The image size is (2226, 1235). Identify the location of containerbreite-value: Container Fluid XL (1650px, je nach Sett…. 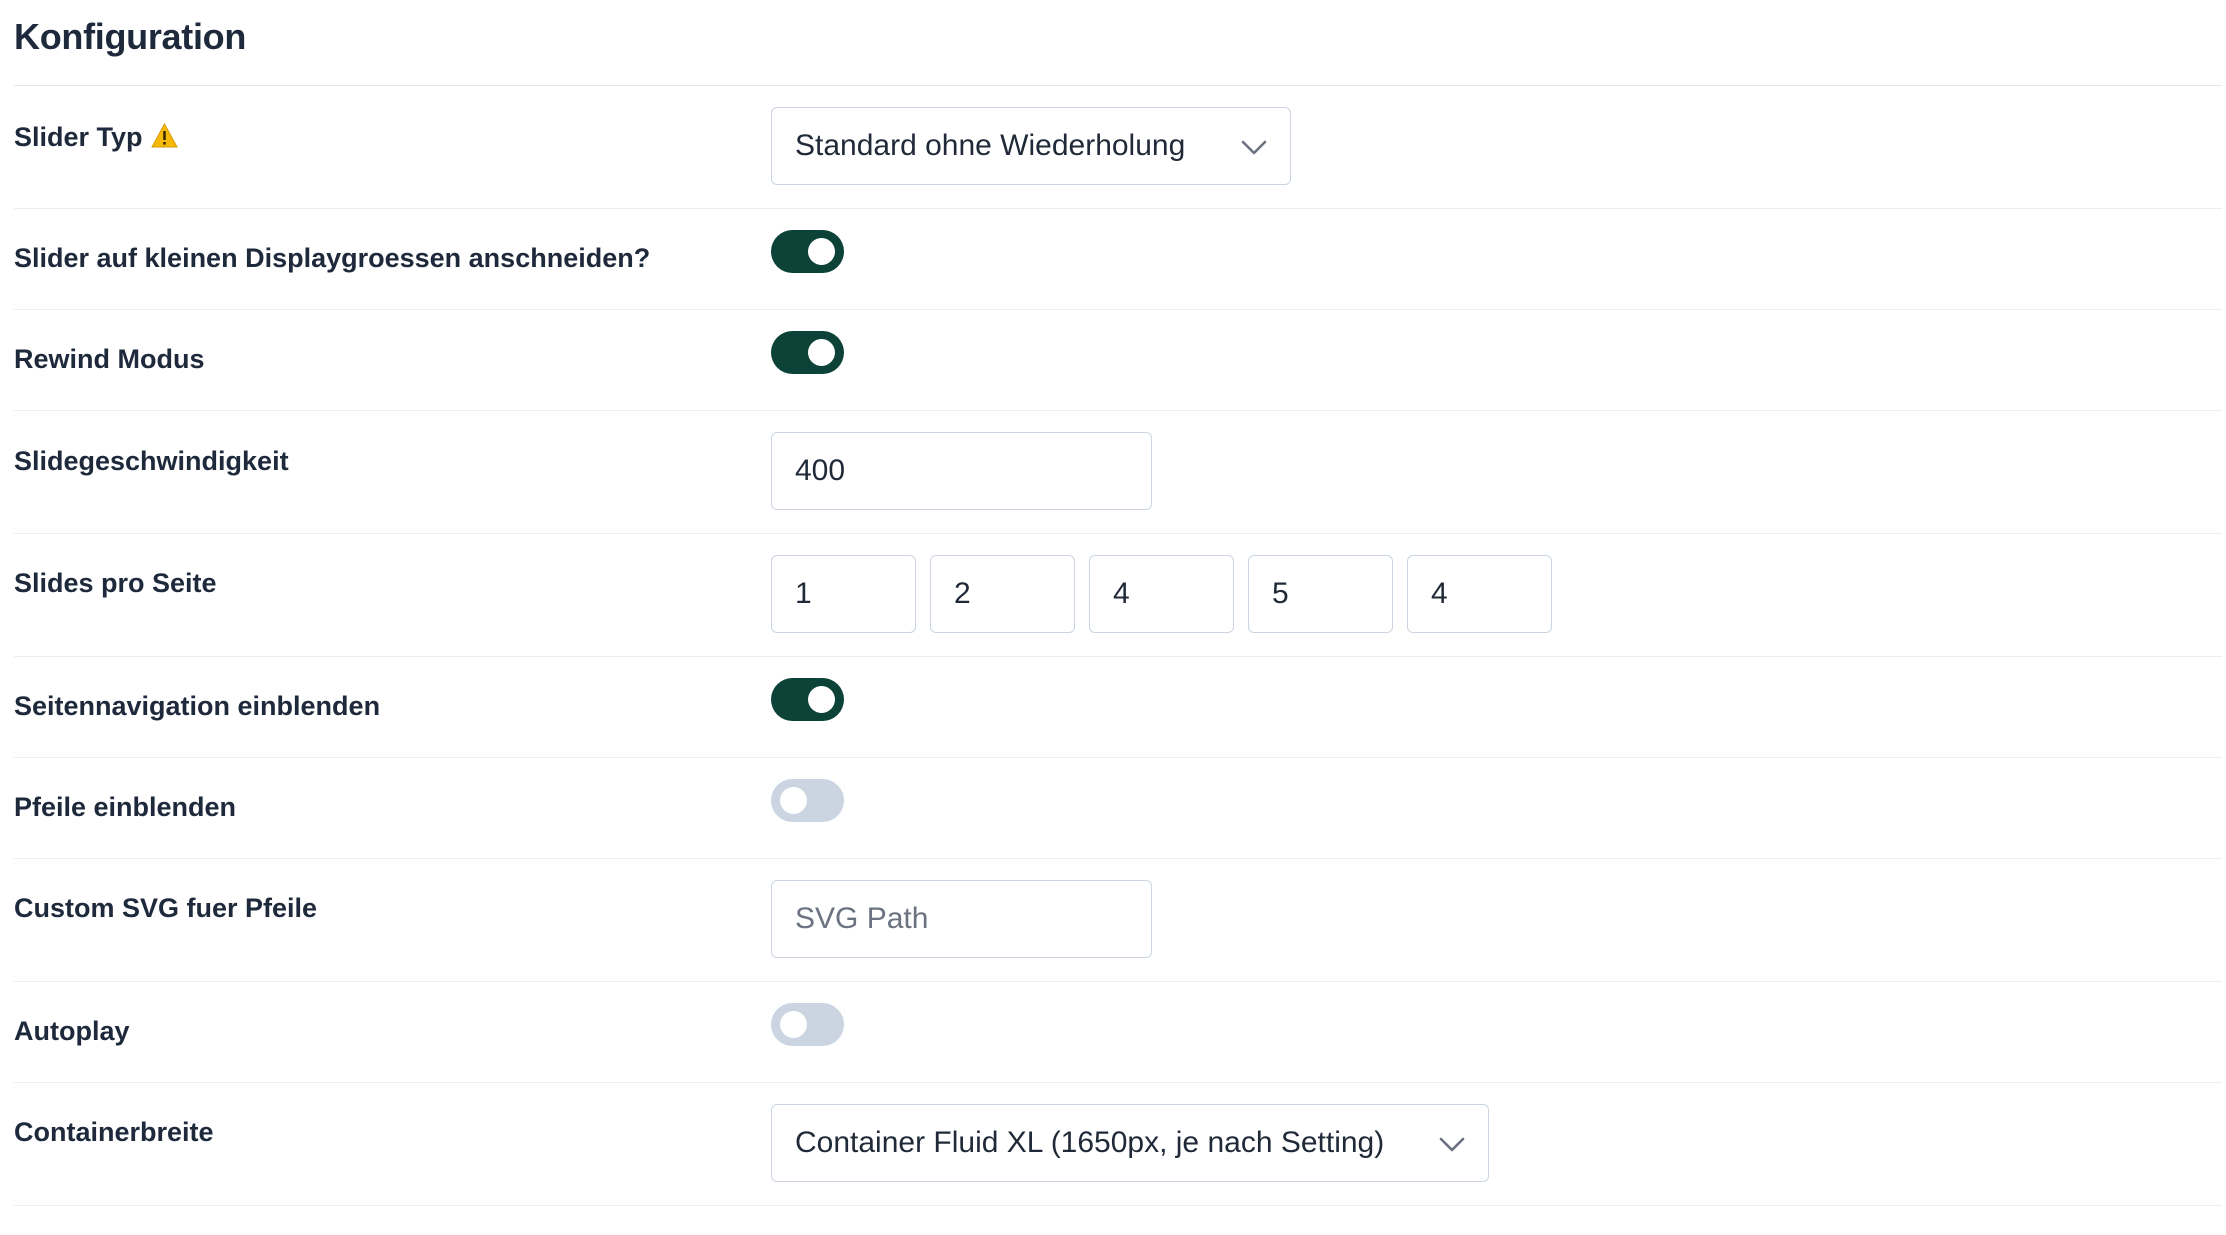
(1090, 1142).